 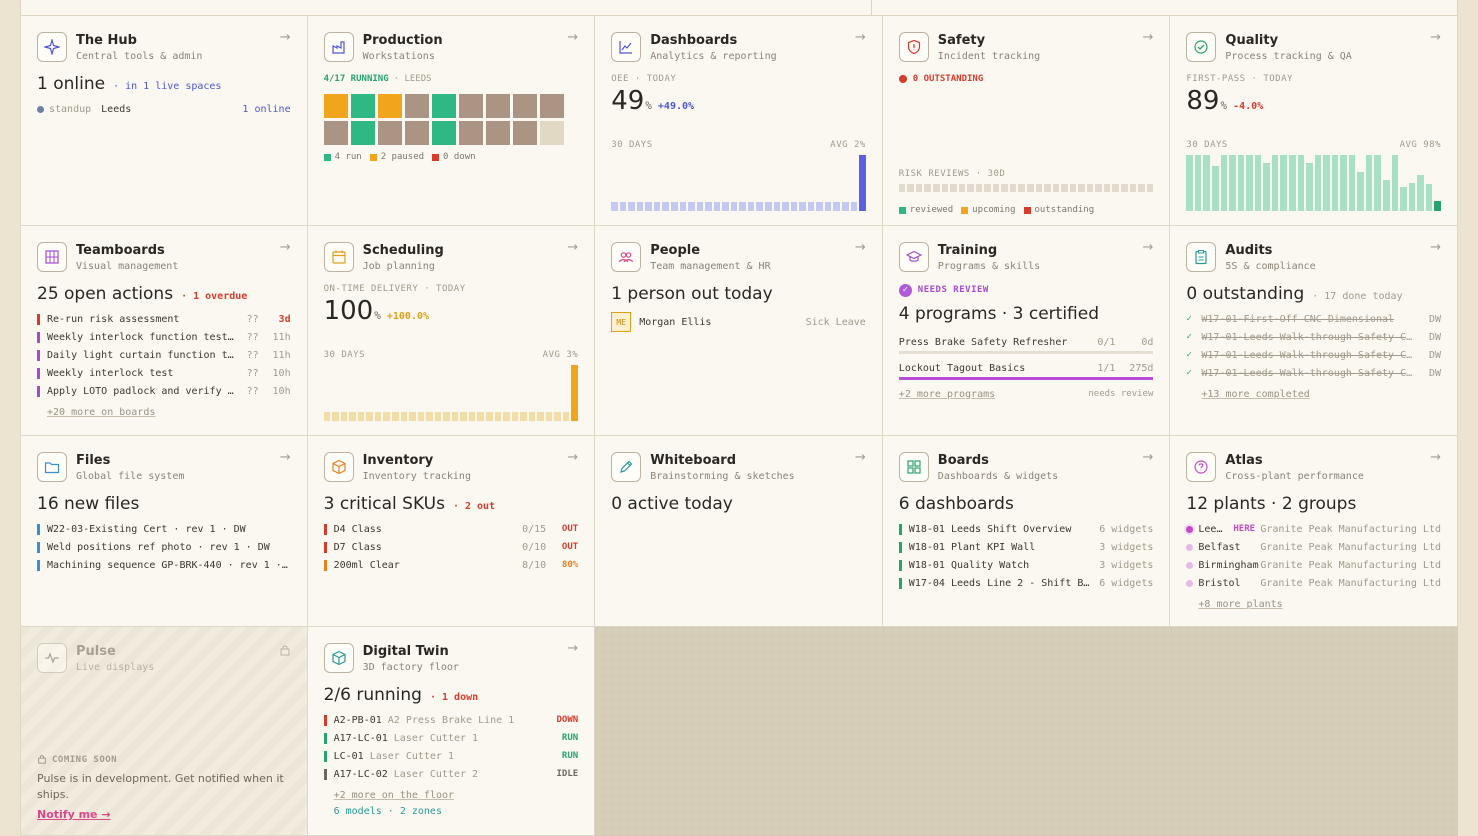 I want to click on plant-item: Lee… HERE Granite Peak Manufacturing Ltd, so click(x=1313, y=529).